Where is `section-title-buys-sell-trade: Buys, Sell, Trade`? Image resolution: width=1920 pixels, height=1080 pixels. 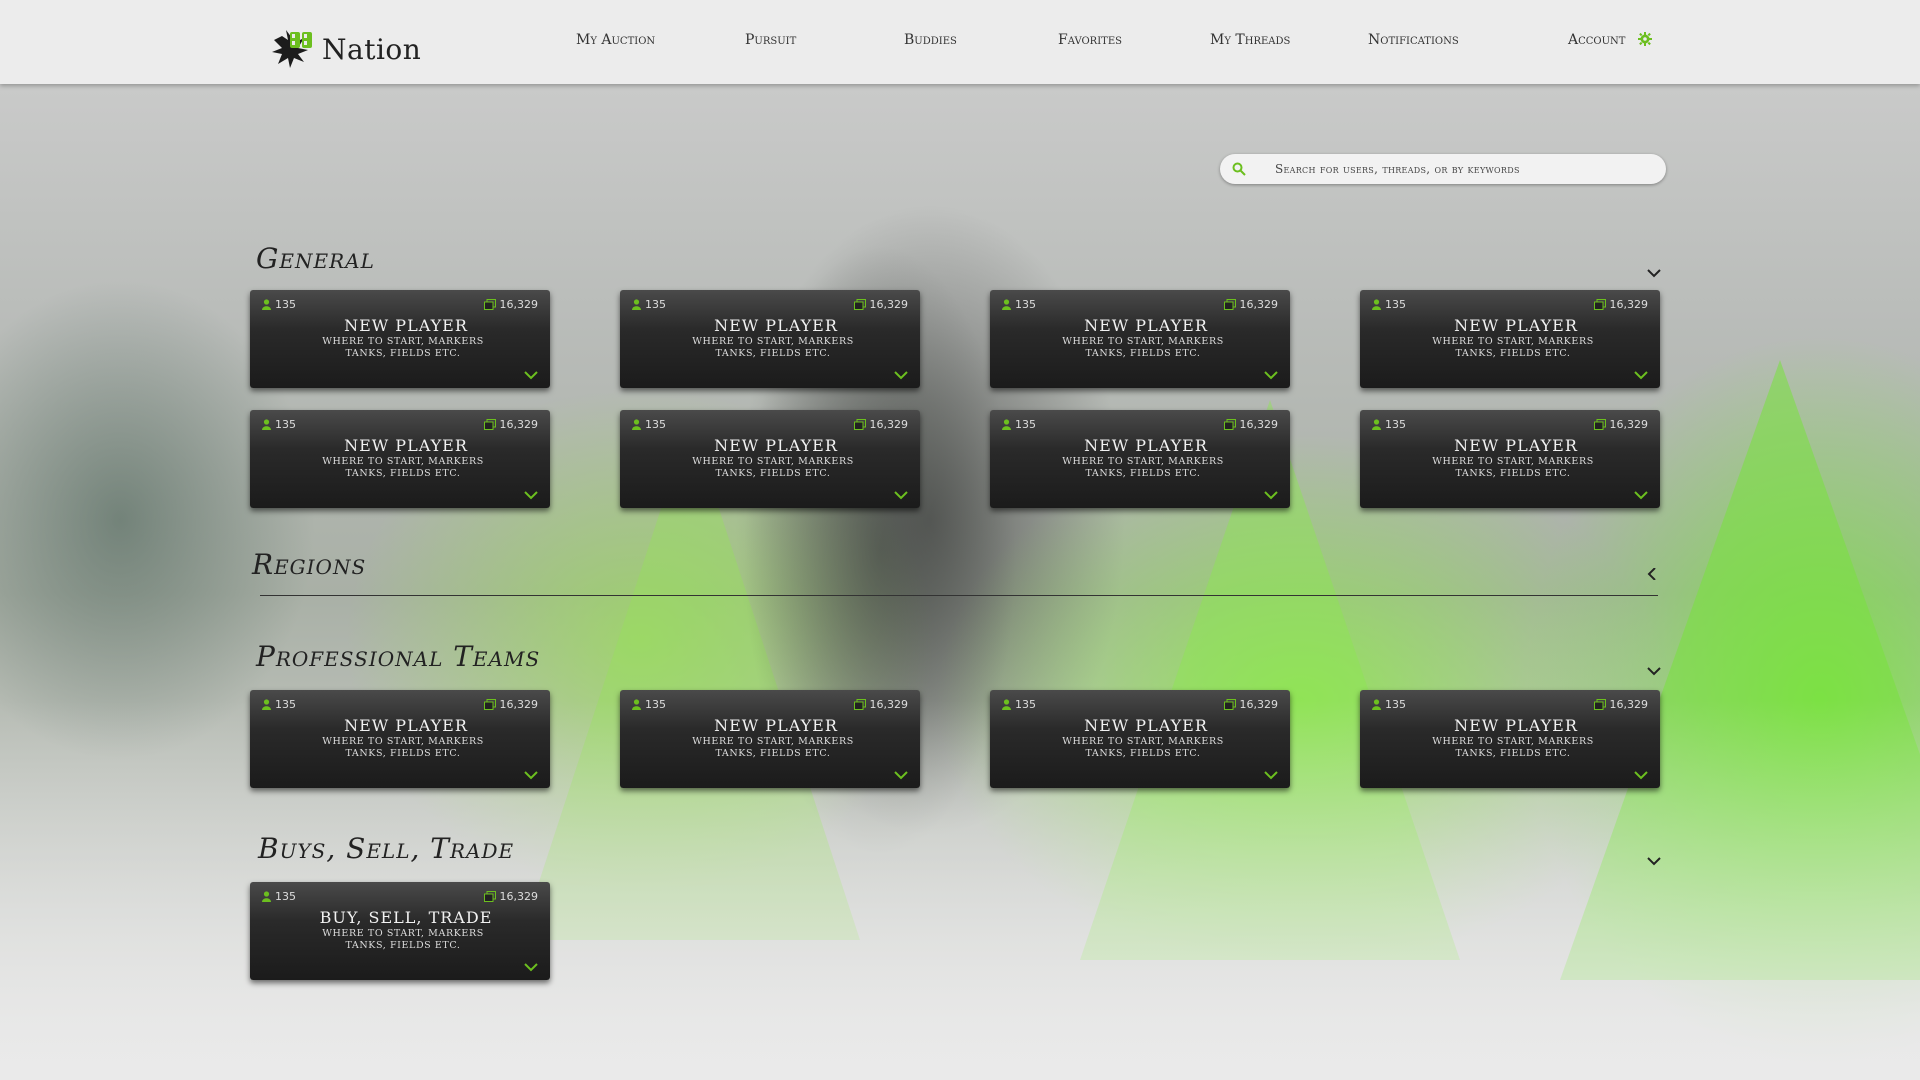
section-title-buys-sell-trade: Buys, Sell, Trade is located at coordinates (386, 848).